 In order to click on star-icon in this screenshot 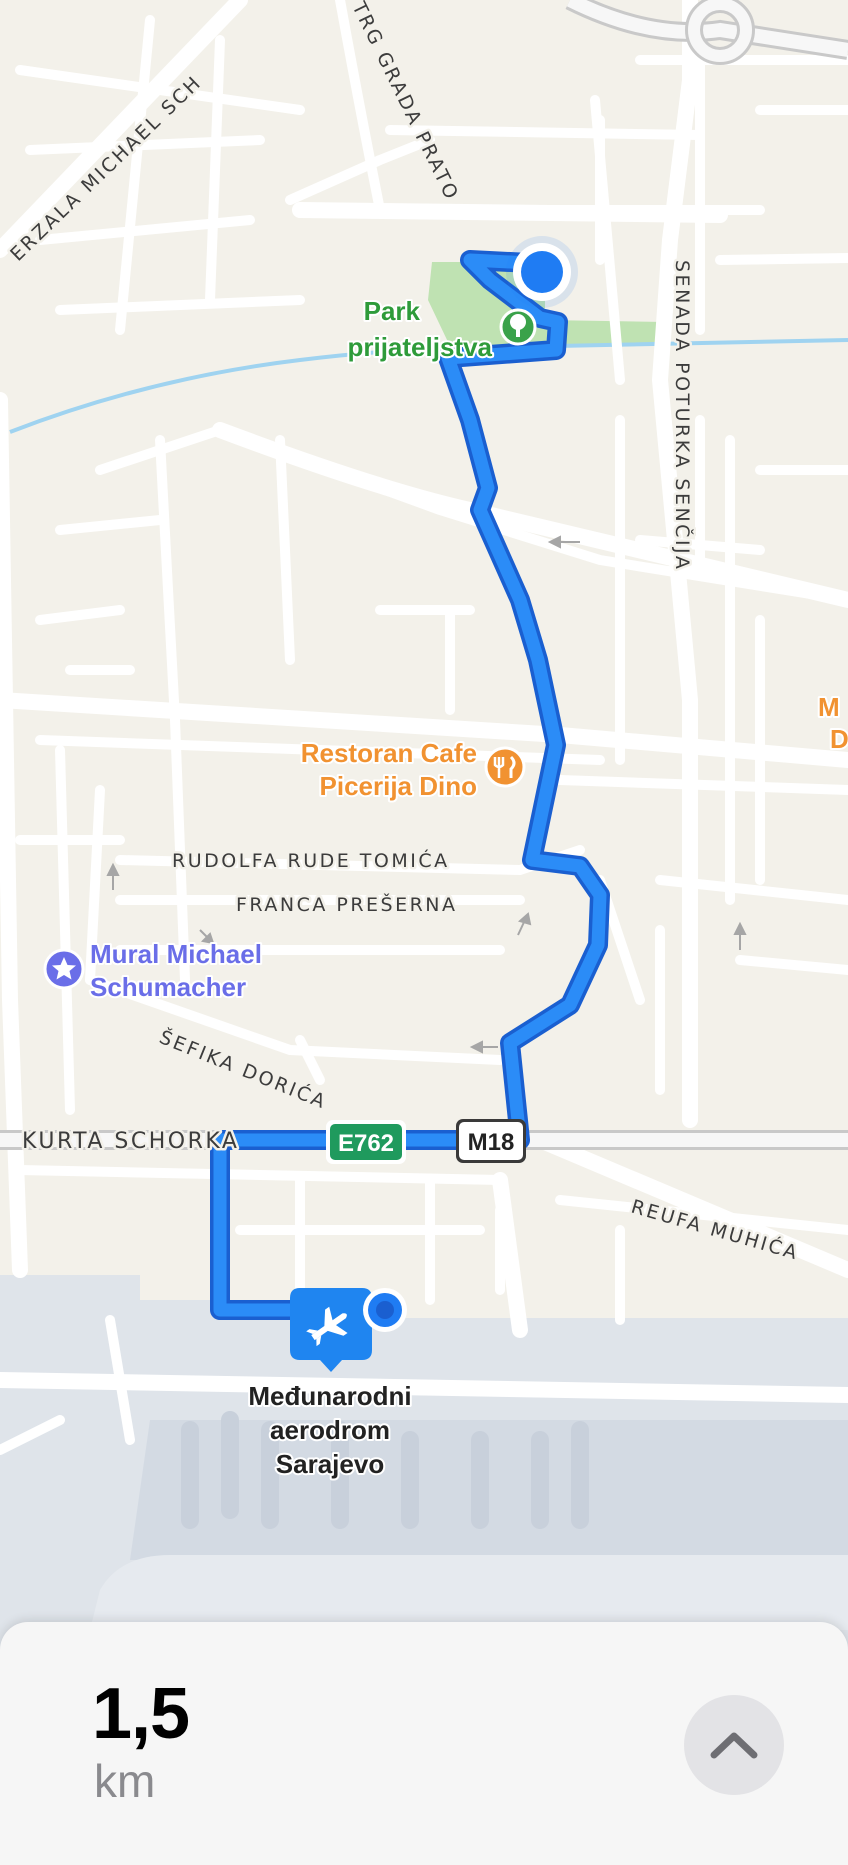, I will do `click(64, 969)`.